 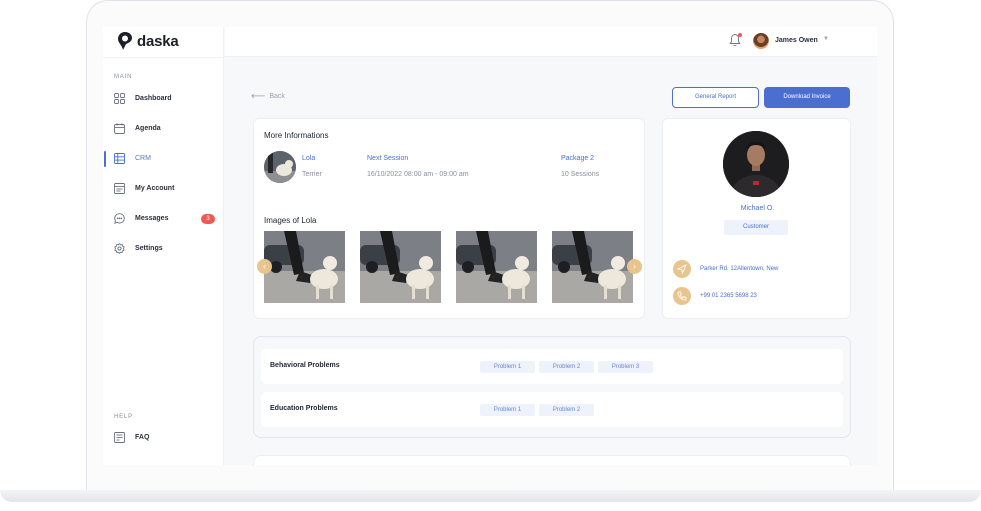 I want to click on customer-phone: +99 01 2365 5698 23, so click(x=728, y=296).